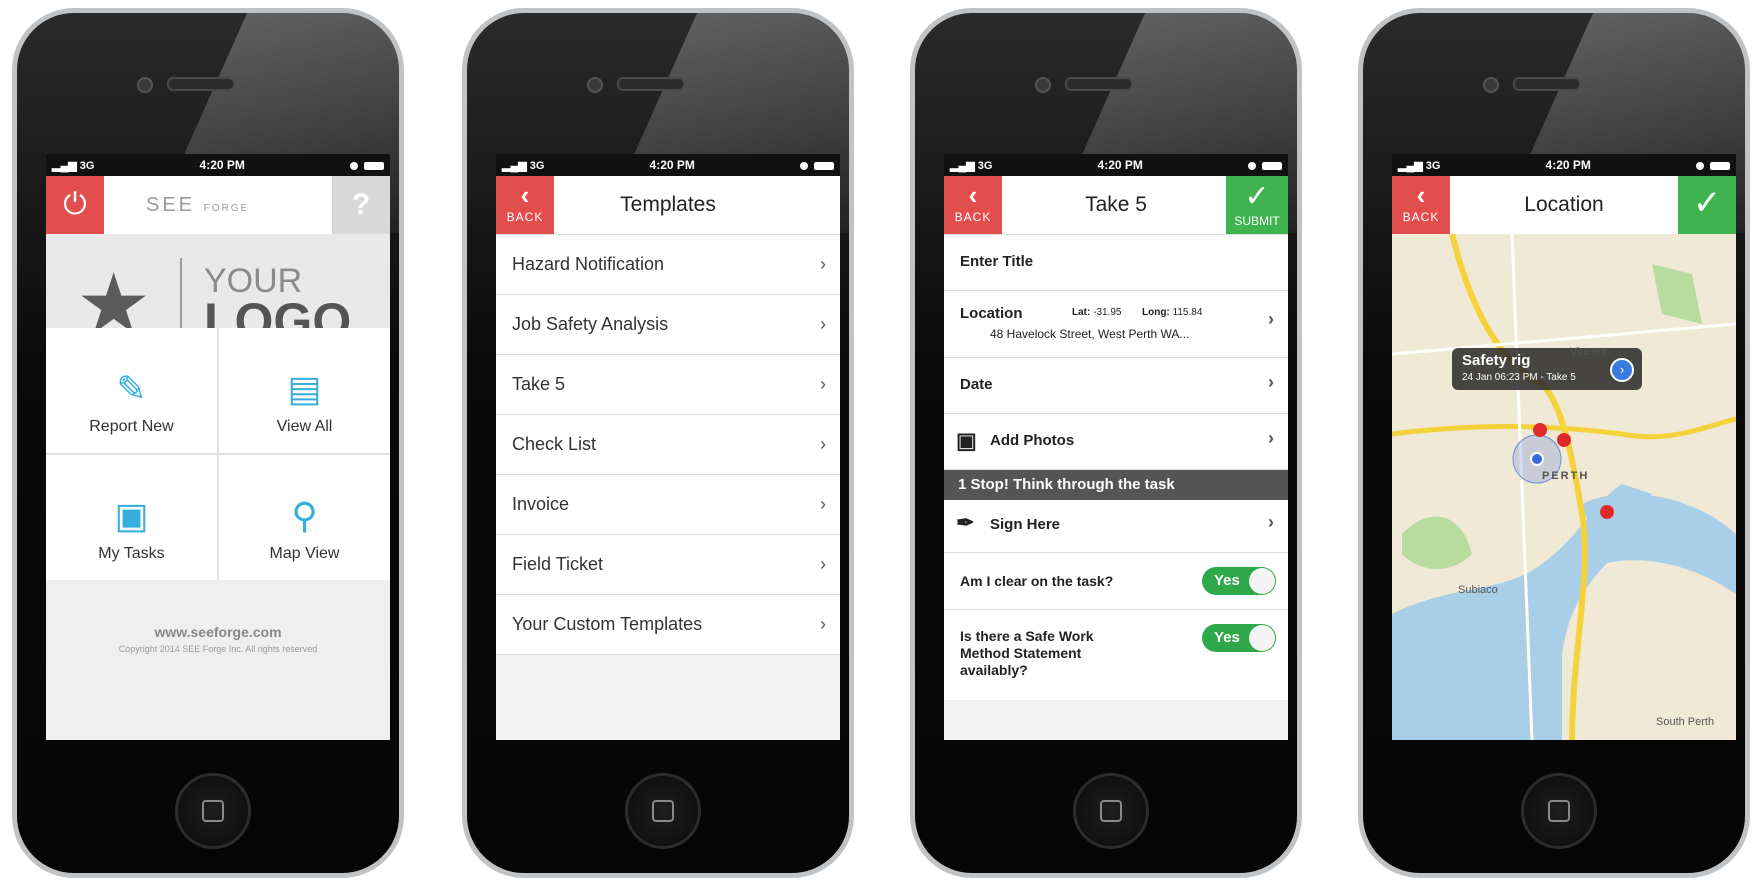 The image size is (1758, 883). I want to click on template-item: Hazard Notification ›, so click(668, 265).